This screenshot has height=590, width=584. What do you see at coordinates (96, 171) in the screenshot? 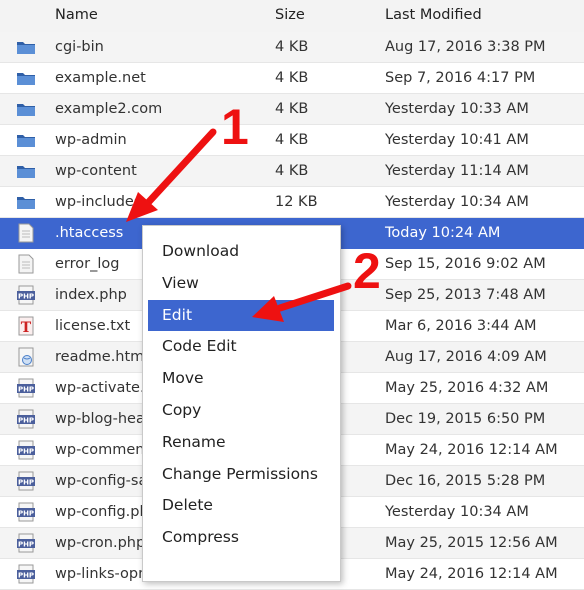
I see `file-name: wp-content` at bounding box center [96, 171].